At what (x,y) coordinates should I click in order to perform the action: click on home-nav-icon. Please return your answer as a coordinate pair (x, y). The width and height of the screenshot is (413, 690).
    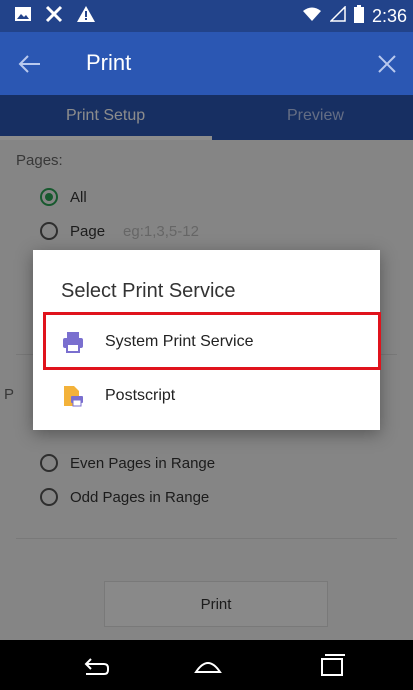
    Looking at the image, I should click on (208, 665).